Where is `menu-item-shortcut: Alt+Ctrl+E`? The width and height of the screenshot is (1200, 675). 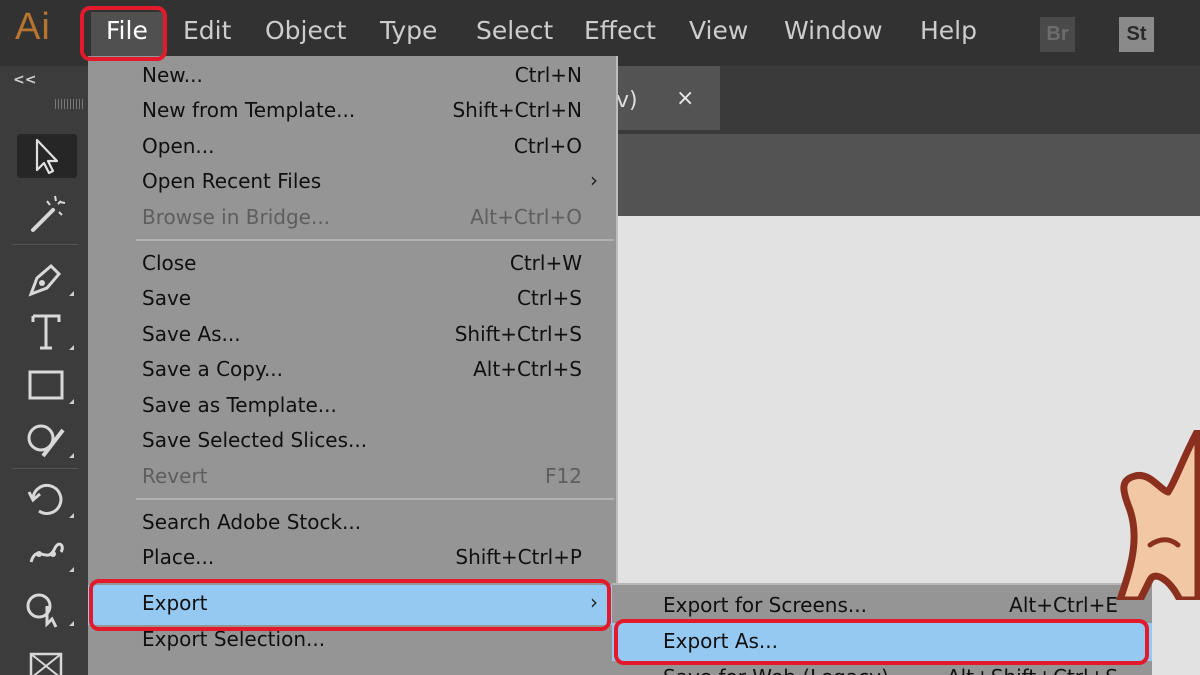 menu-item-shortcut: Alt+Ctrl+E is located at coordinates (1063, 605).